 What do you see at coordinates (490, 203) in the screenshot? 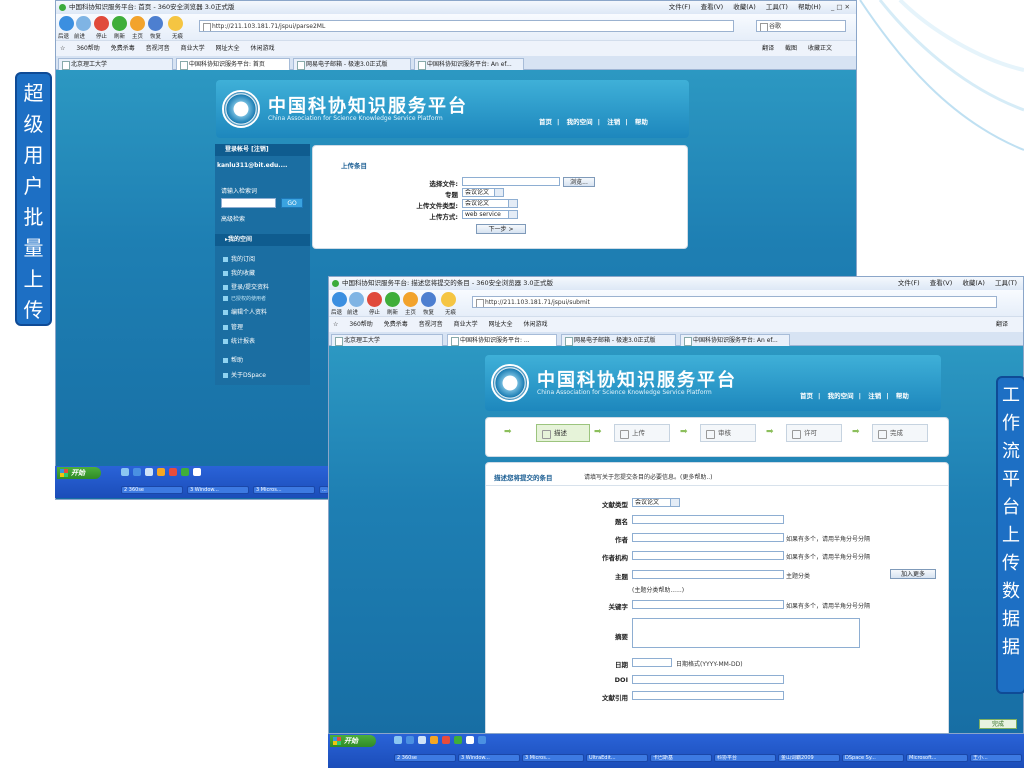
I see `file-type-select: 会议论文` at bounding box center [490, 203].